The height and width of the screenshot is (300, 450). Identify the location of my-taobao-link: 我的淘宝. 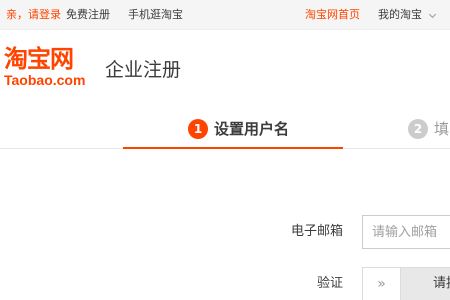
(400, 15).